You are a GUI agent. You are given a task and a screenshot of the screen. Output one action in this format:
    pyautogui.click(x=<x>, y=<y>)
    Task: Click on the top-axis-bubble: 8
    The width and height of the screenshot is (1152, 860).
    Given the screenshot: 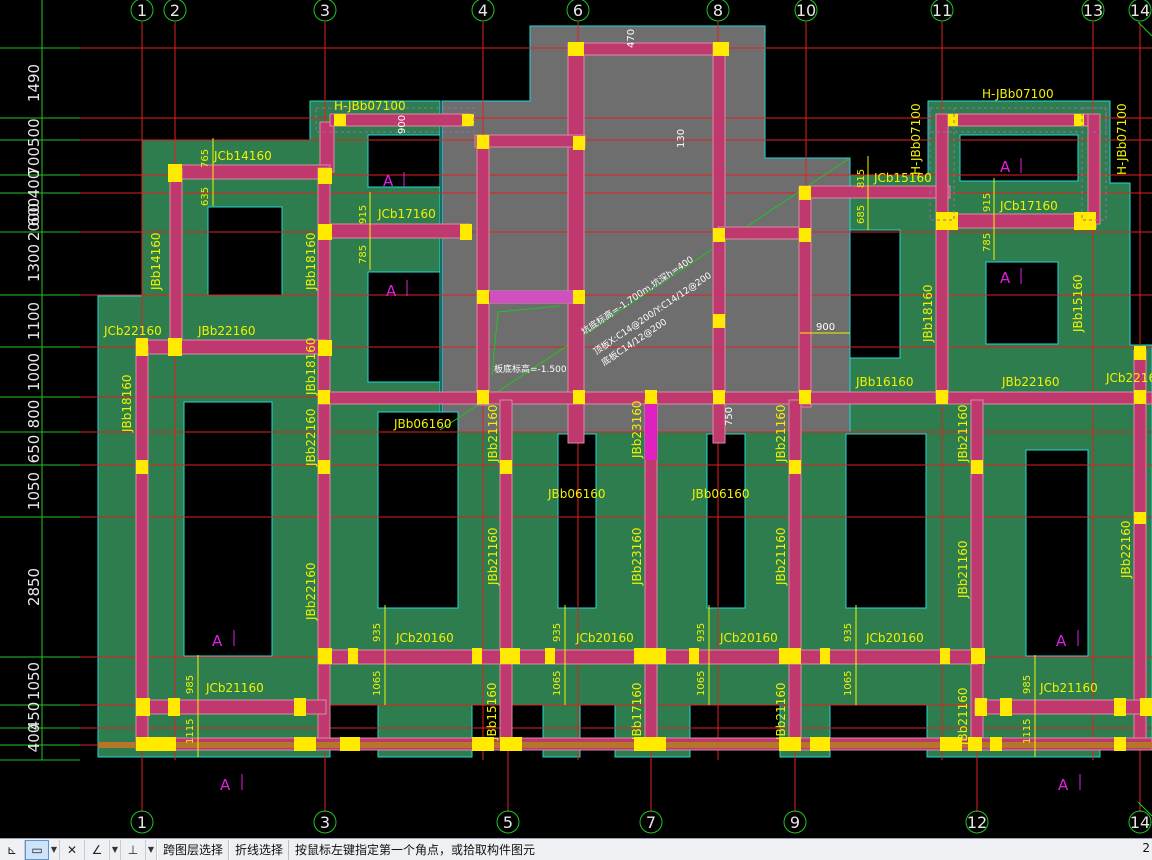 What is the action you would take?
    pyautogui.click(x=718, y=11)
    